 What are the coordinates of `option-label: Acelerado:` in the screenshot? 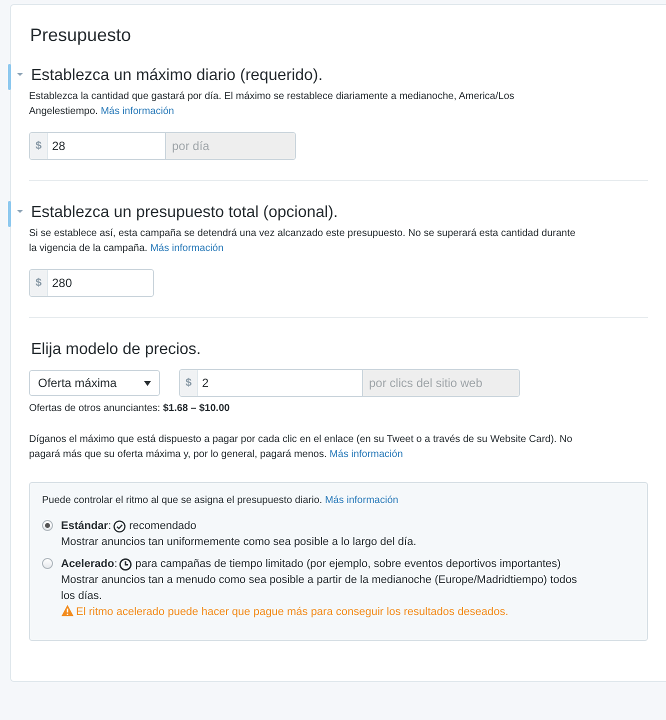 It's located at (89, 564).